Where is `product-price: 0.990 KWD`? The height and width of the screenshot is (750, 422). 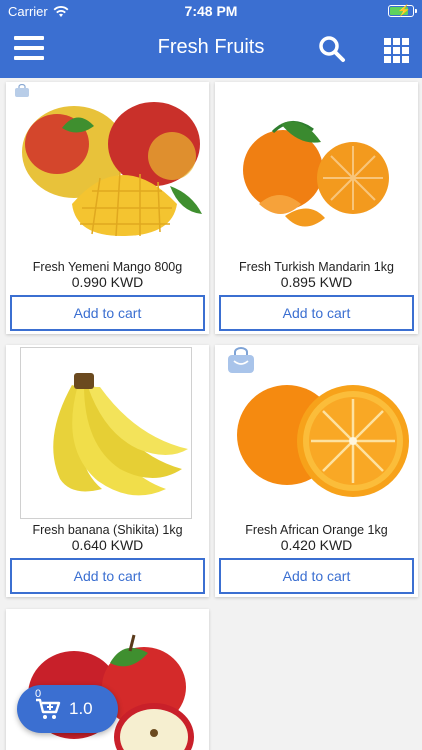
product-price: 0.990 KWD is located at coordinates (107, 282).